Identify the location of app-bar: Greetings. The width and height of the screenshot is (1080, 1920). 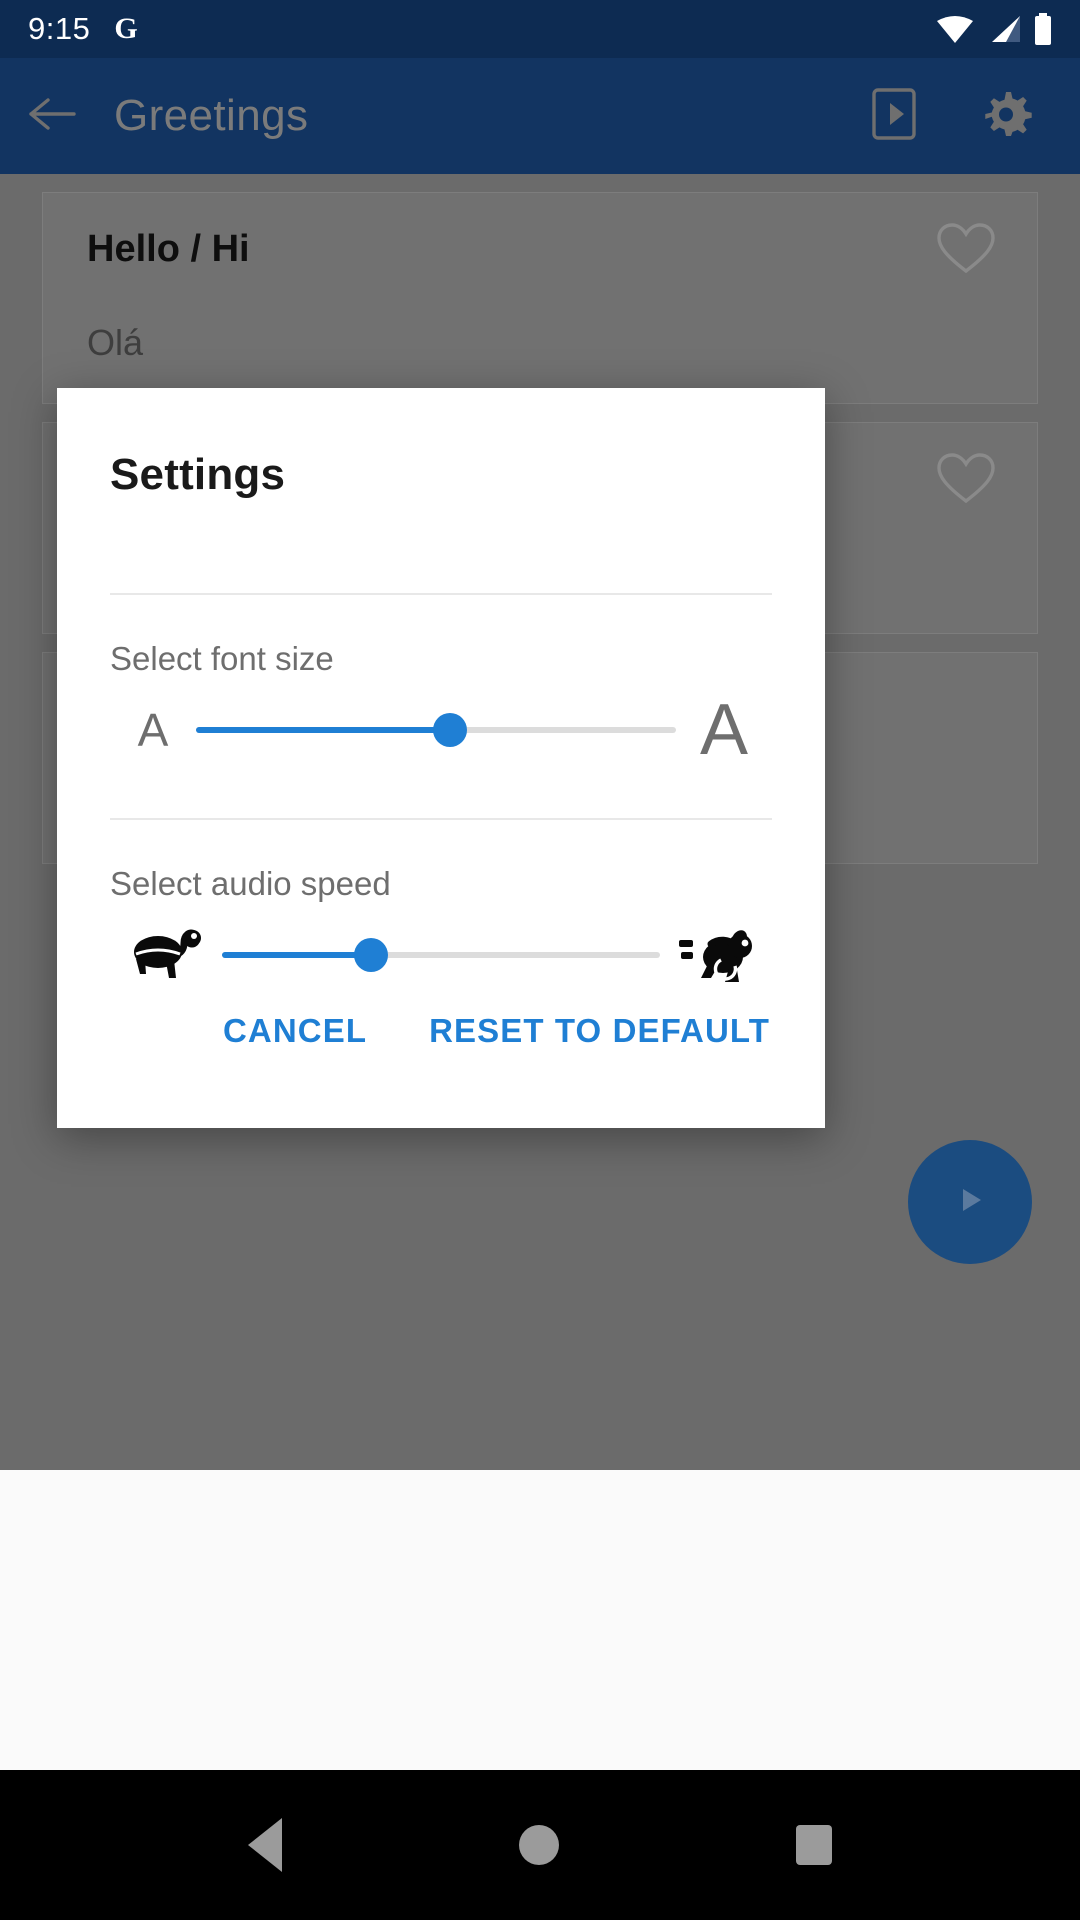
(540, 116).